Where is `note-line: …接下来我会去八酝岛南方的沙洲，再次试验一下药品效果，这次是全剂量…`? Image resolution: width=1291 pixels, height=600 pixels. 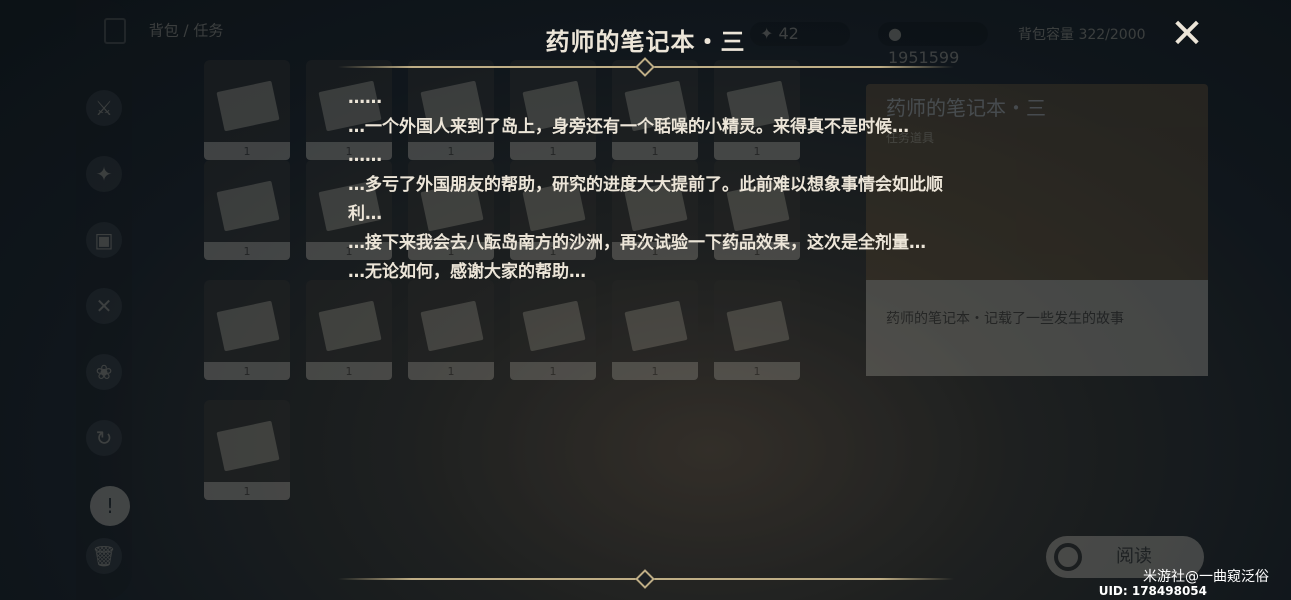
note-line: …接下来我会去八酝岛南方的沙洲，再次试验一下药品效果，这次是全剂量… is located at coordinates (637, 243).